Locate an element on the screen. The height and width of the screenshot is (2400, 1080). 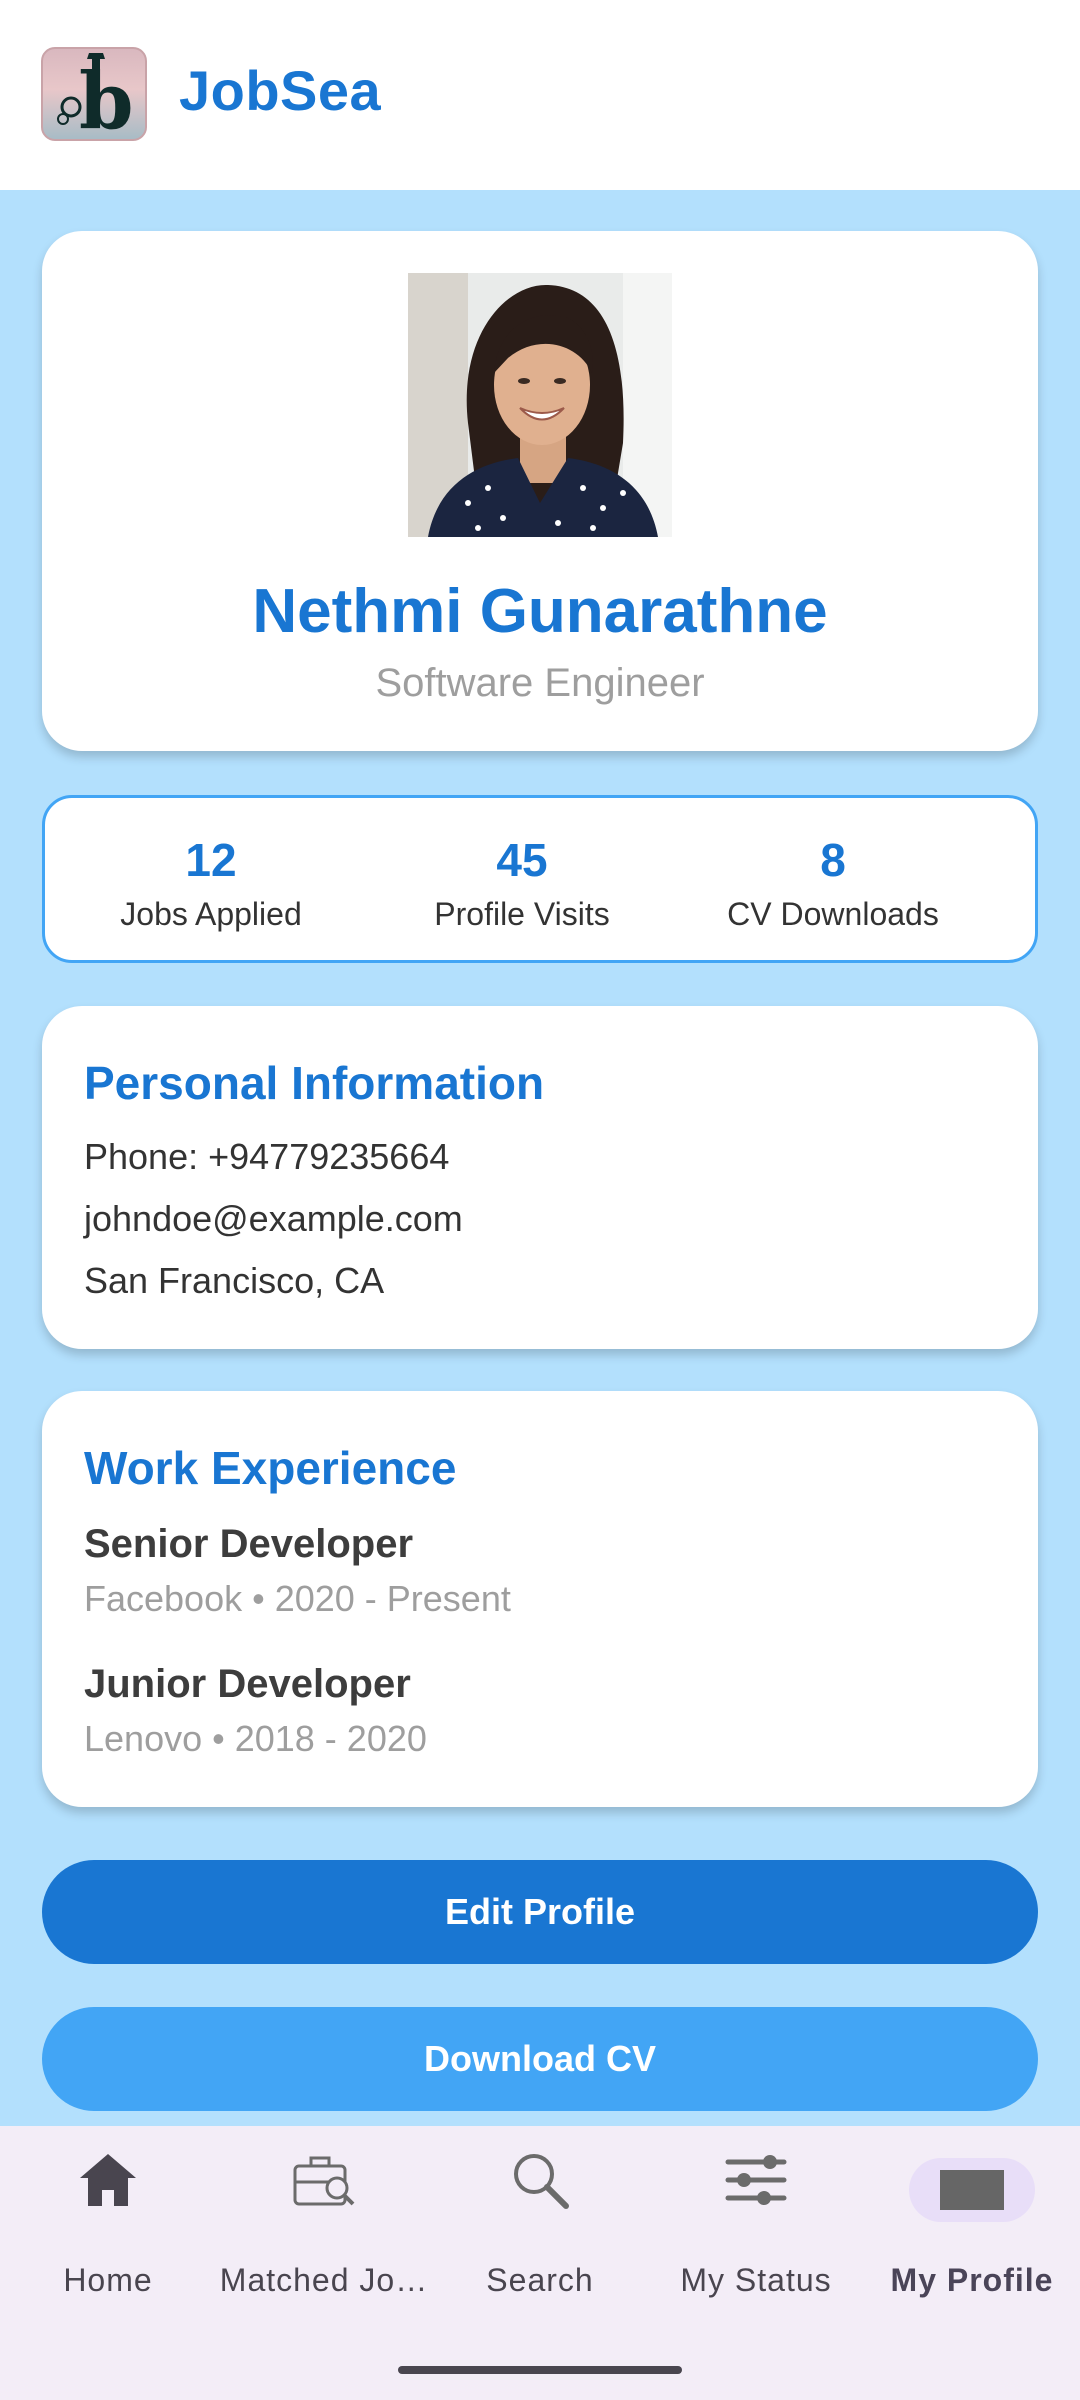
nav-item-my-profile: My Profile is located at coordinates (972, 2231).